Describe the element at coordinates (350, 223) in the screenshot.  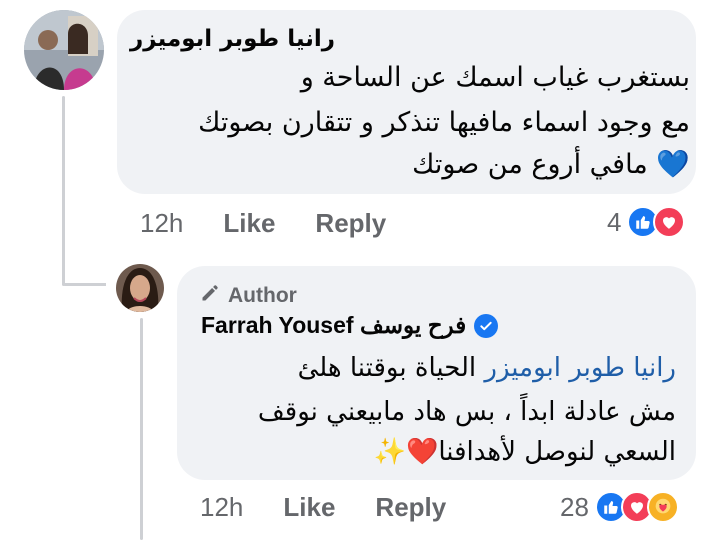
I see `comment-reply-button: Reply` at that location.